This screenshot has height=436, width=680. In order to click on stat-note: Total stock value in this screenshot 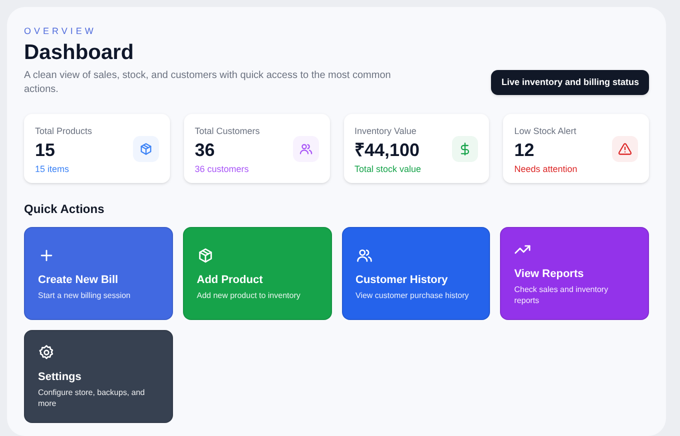, I will do `click(388, 169)`.